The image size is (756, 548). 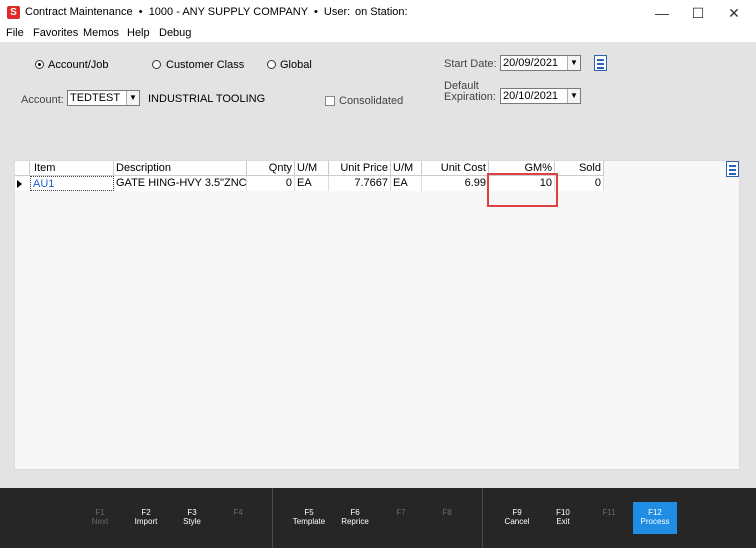 What do you see at coordinates (381, 12) in the screenshot?
I see `station-label: on Station:` at bounding box center [381, 12].